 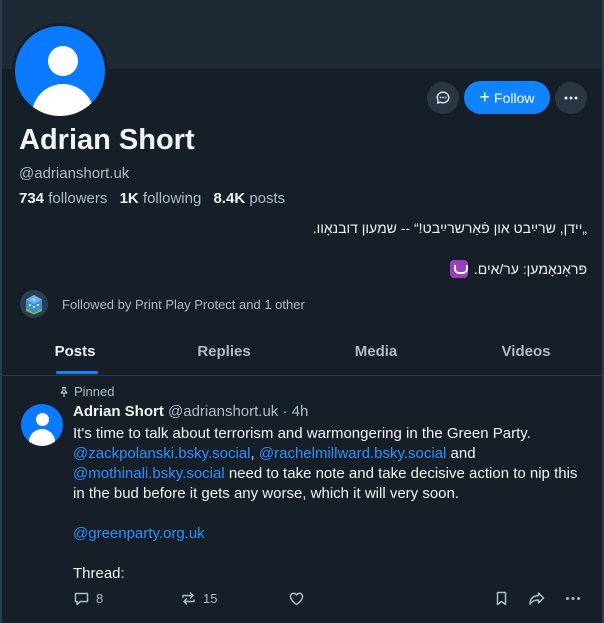 What do you see at coordinates (99, 573) in the screenshot?
I see `thread-label: Thread:` at bounding box center [99, 573].